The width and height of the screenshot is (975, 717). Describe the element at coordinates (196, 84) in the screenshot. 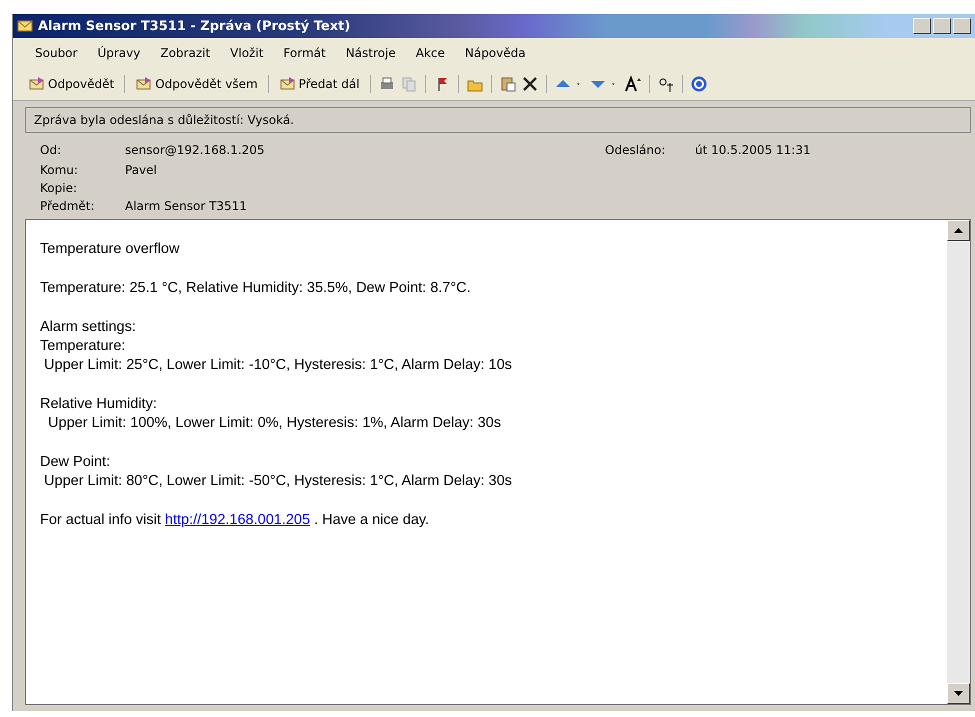

I see `toolbar-button: Odpovědět všem` at that location.